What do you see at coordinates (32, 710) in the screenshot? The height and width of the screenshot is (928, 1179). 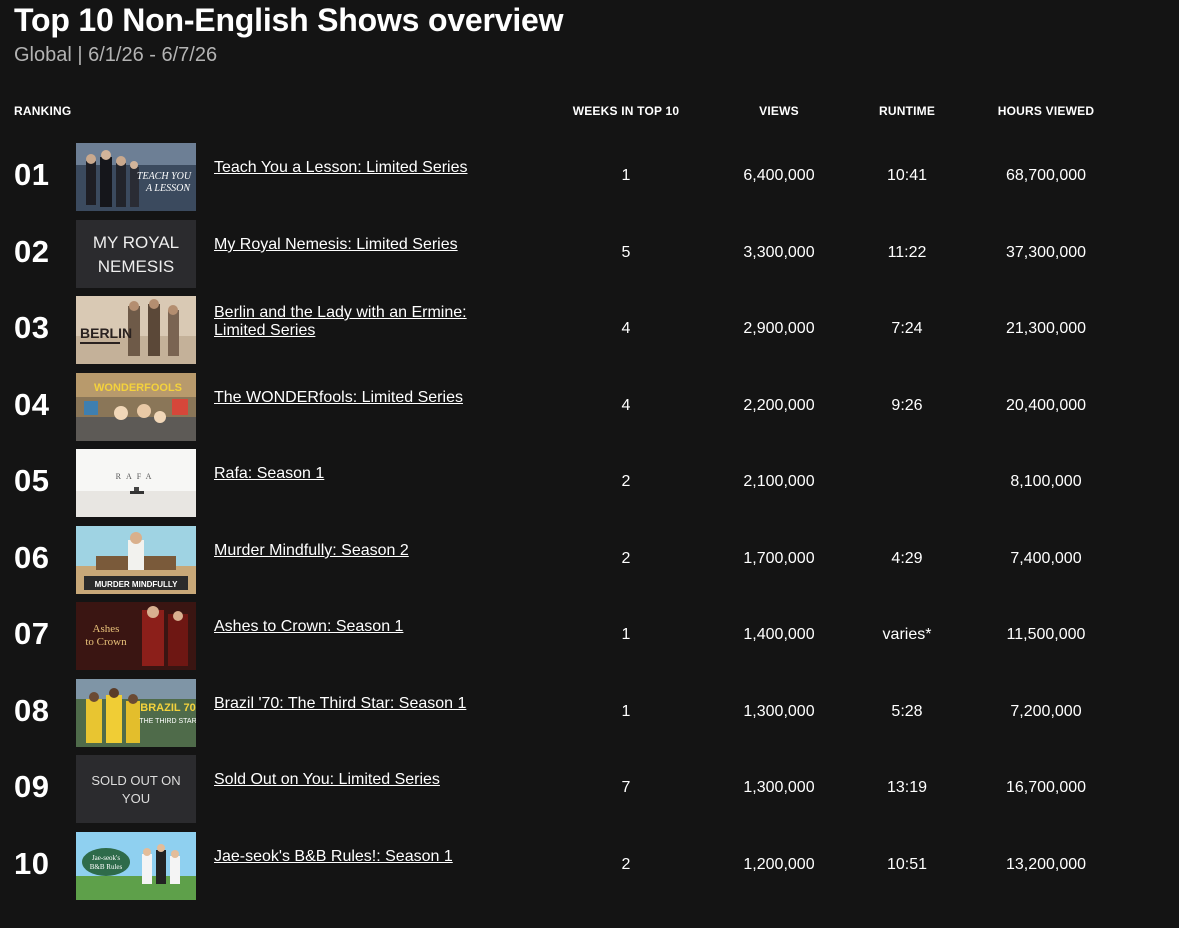 I see `rank-number: 08` at bounding box center [32, 710].